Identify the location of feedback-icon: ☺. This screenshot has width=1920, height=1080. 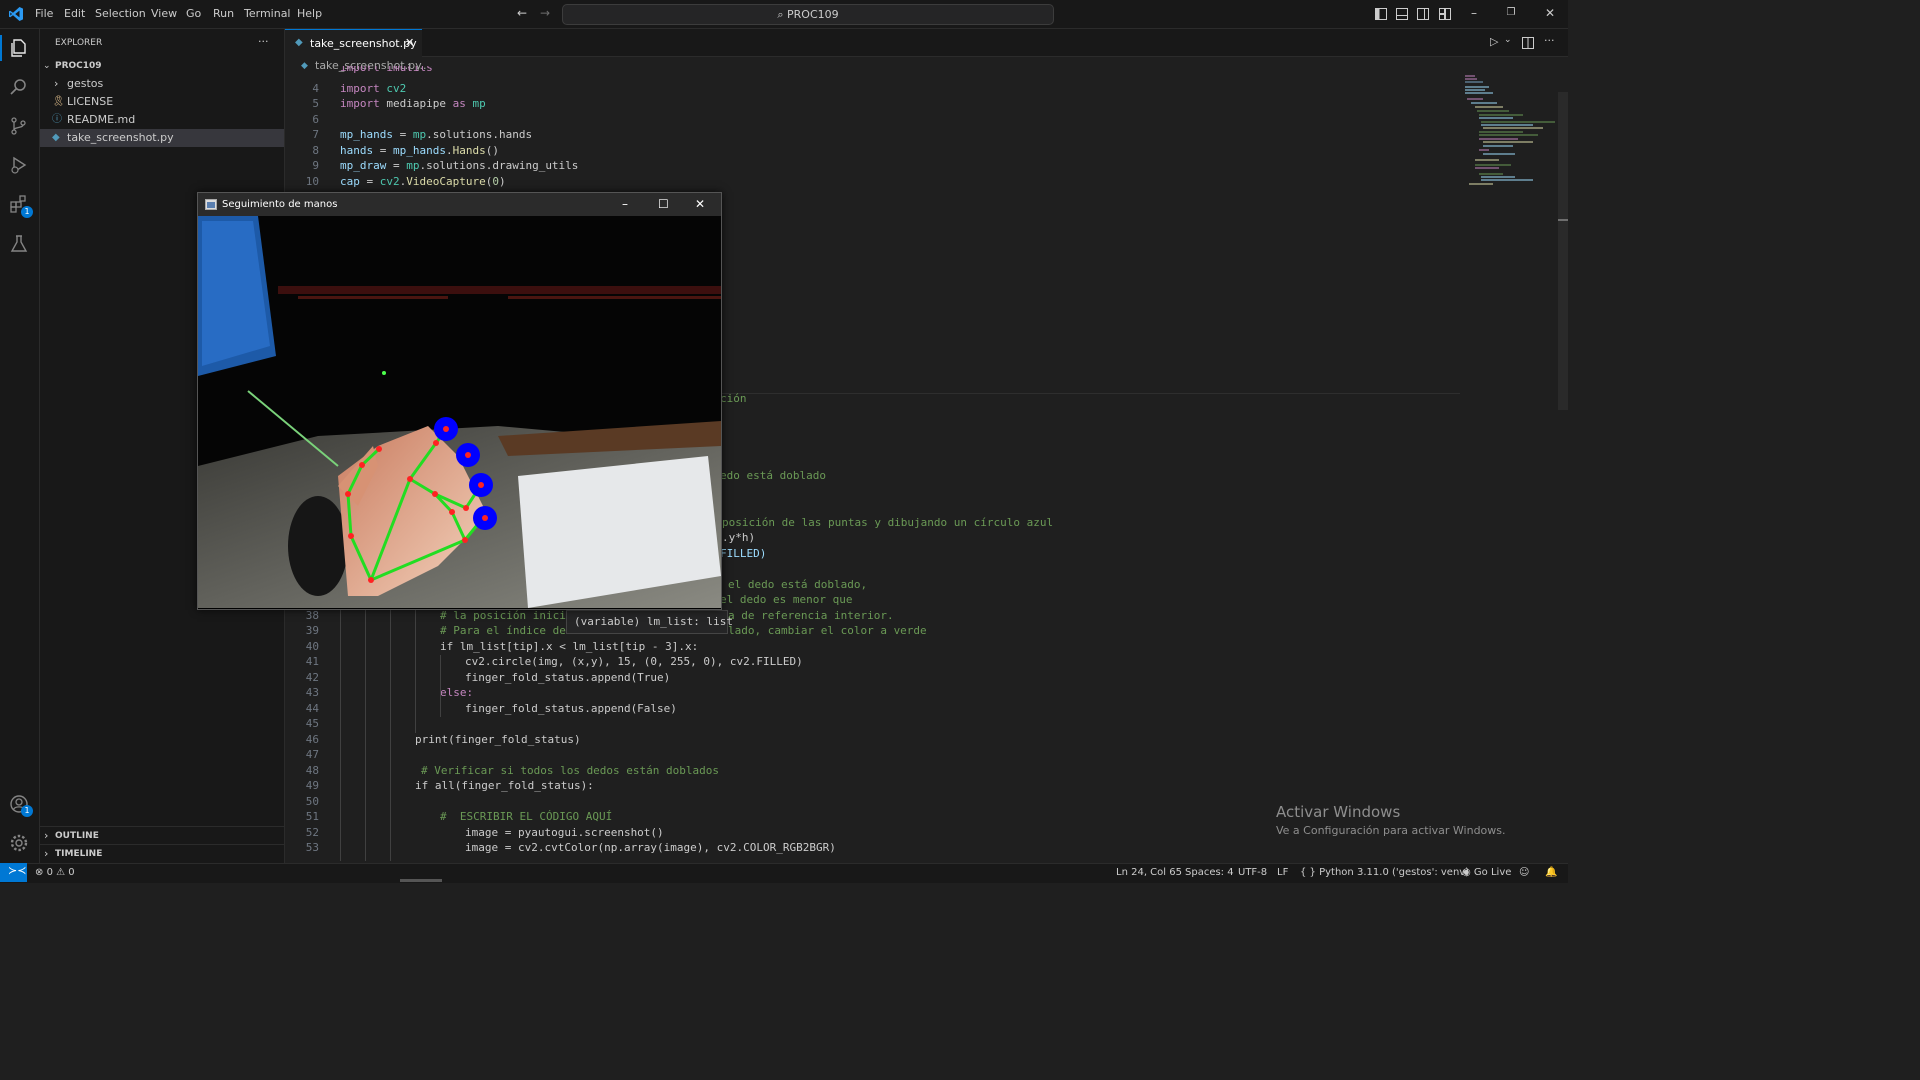
(1524, 873).